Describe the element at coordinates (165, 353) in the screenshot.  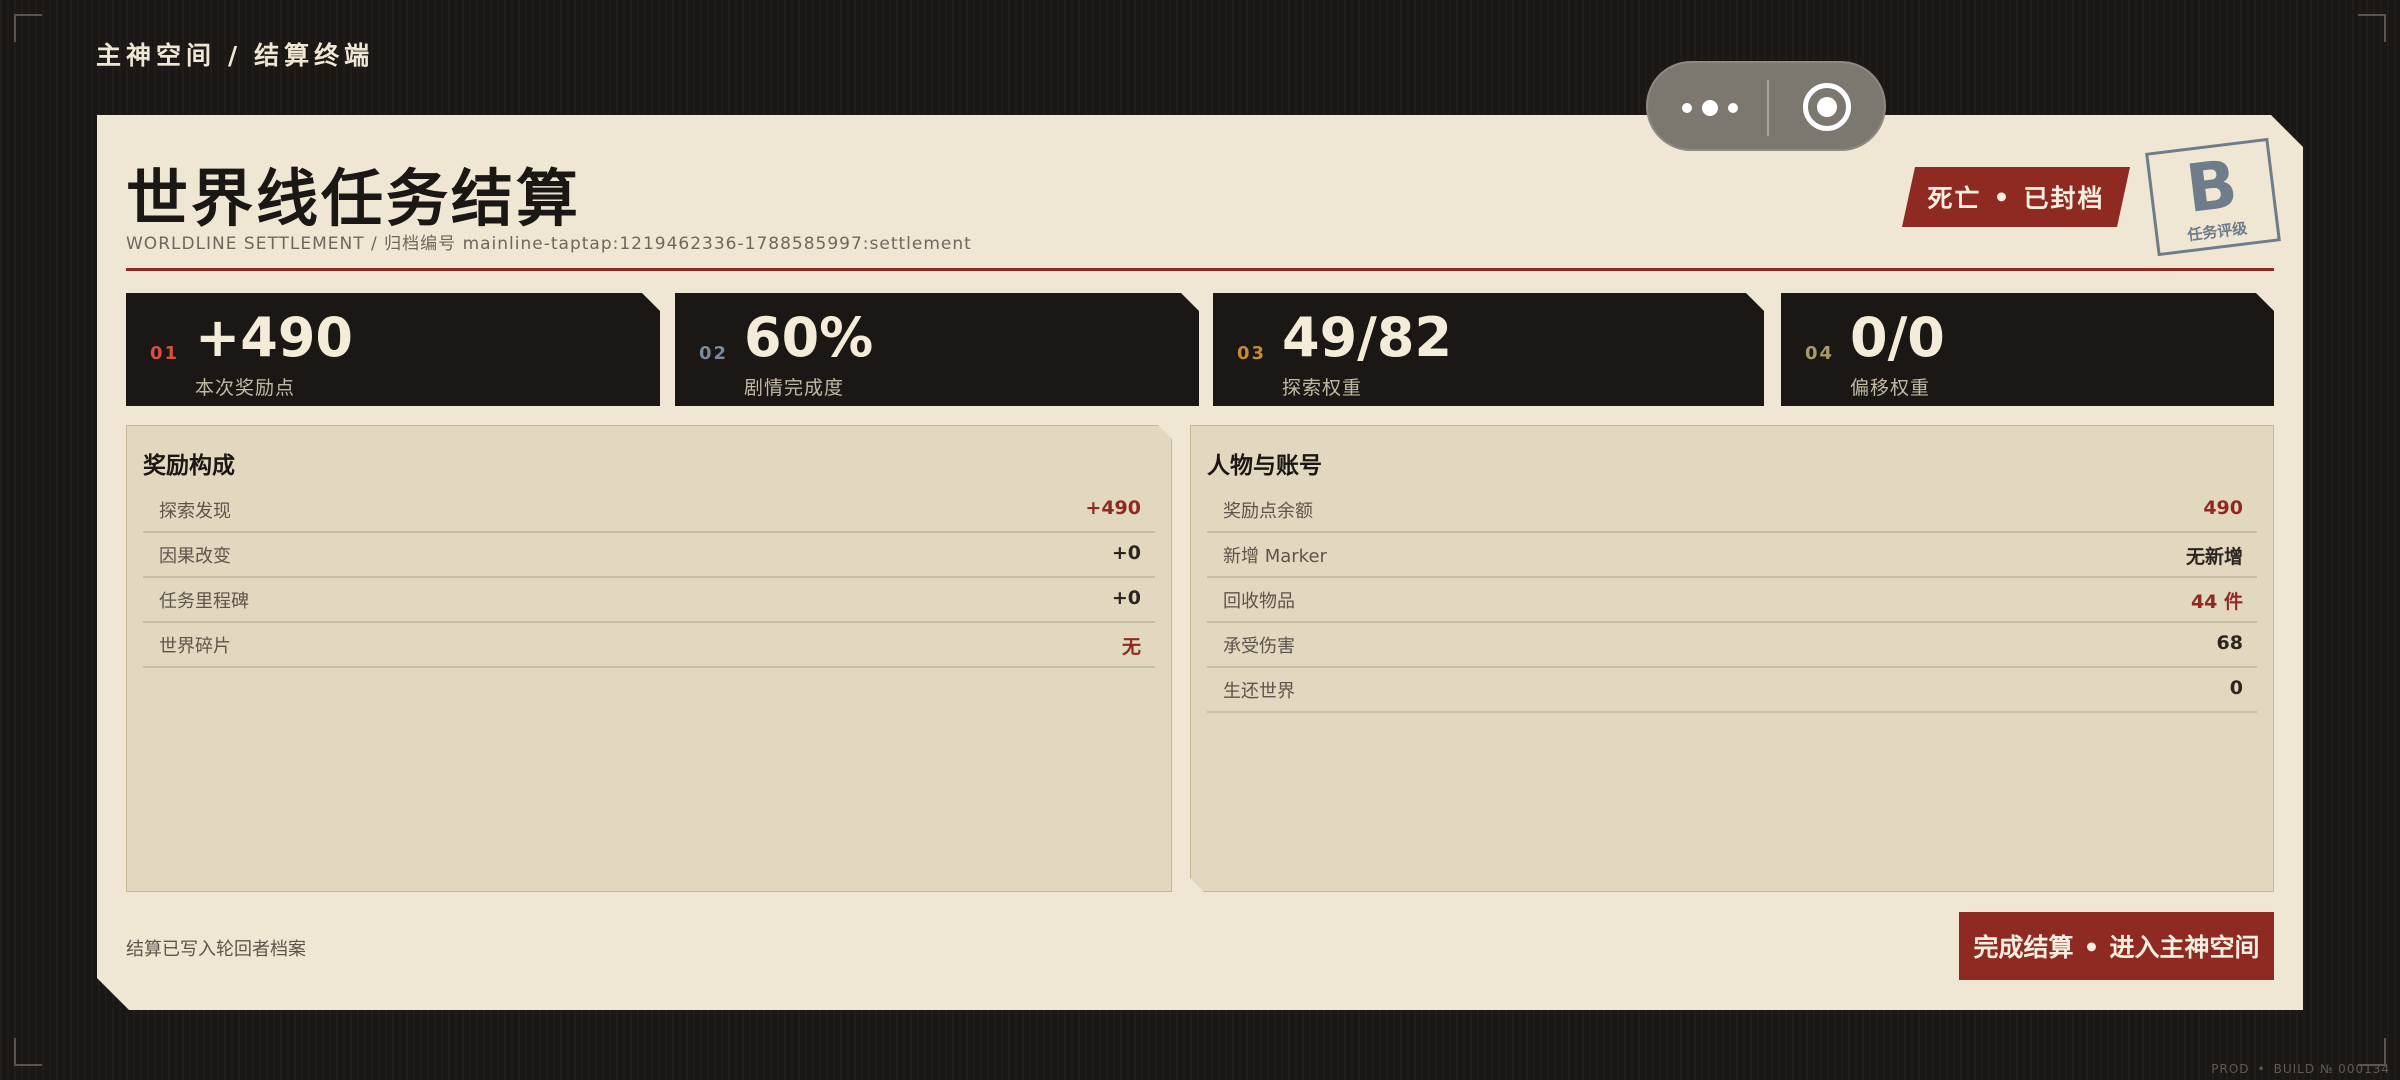
I see `stat-index: 01` at that location.